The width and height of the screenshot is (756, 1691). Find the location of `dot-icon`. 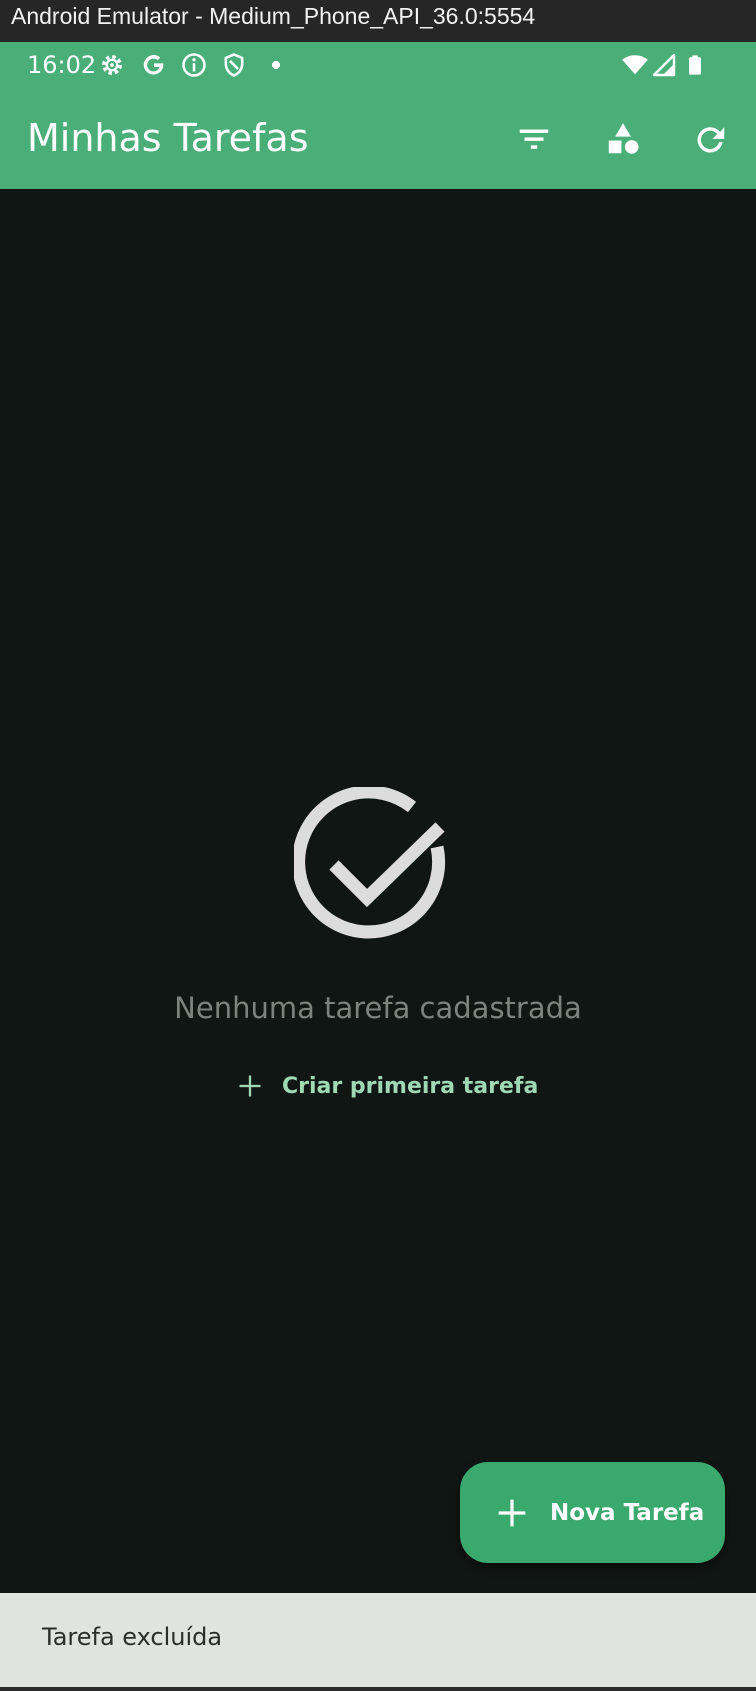

dot-icon is located at coordinates (276, 65).